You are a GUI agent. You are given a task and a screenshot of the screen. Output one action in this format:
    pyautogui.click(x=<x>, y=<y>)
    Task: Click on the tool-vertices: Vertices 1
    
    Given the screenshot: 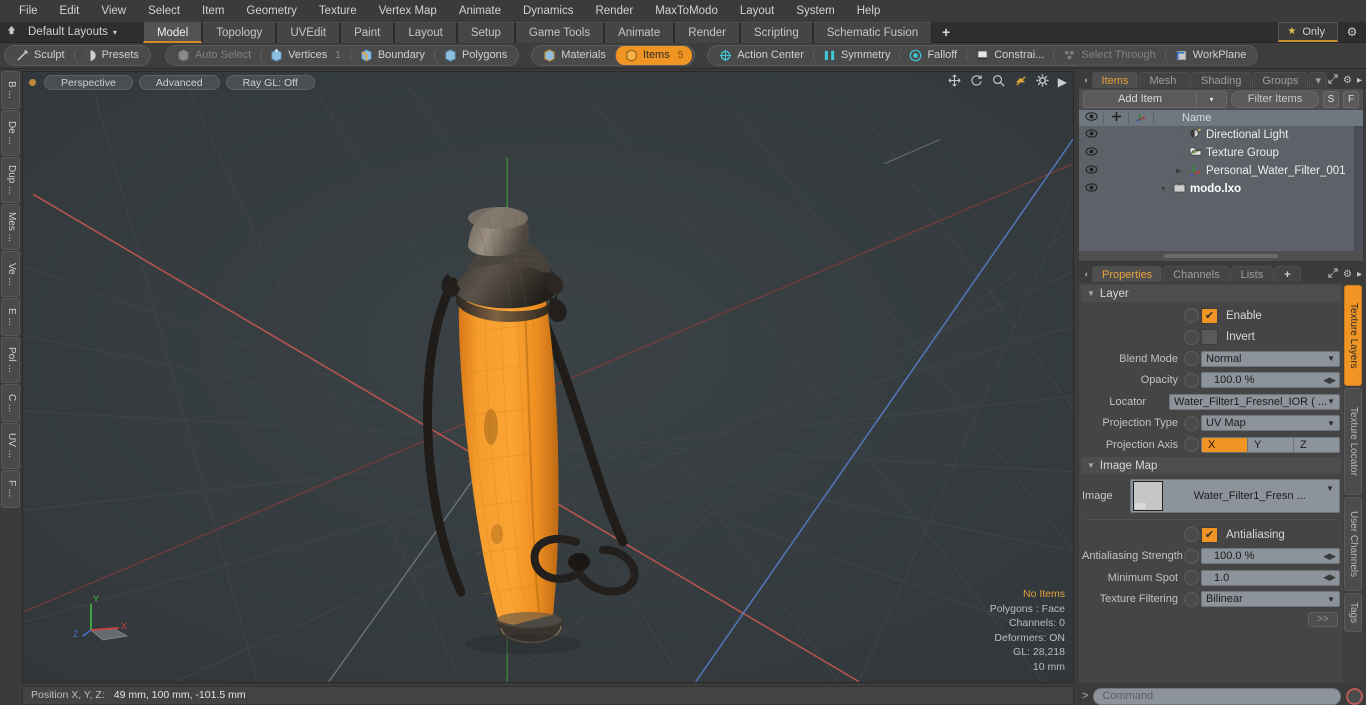 What is the action you would take?
    pyautogui.click(x=305, y=55)
    